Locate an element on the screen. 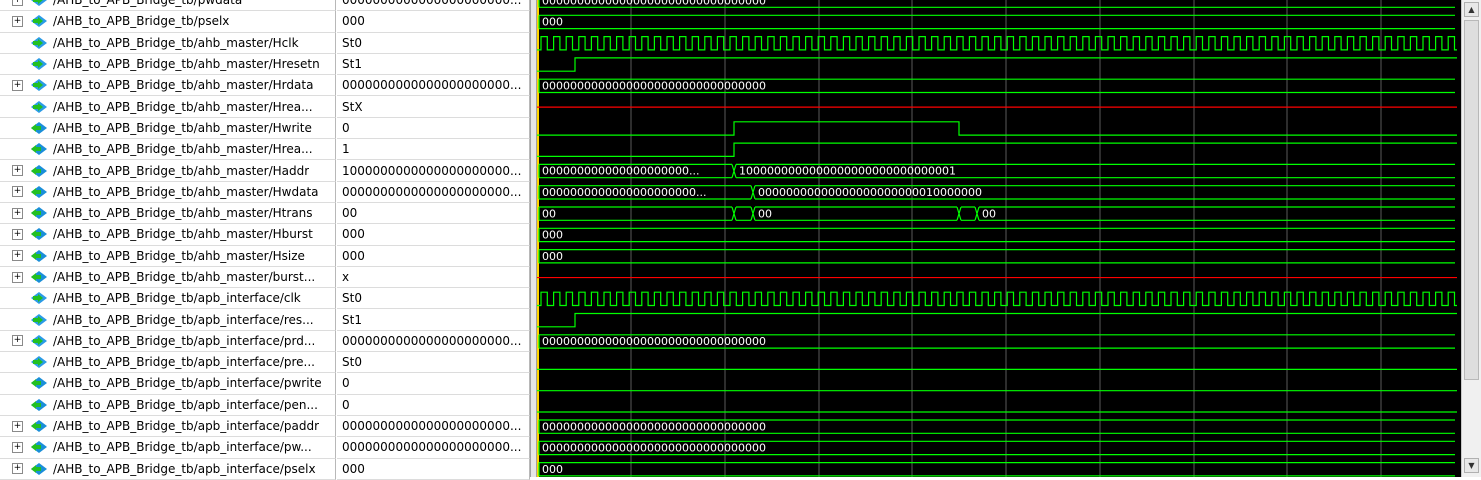  bus-signal-icon is located at coordinates (39, 3).